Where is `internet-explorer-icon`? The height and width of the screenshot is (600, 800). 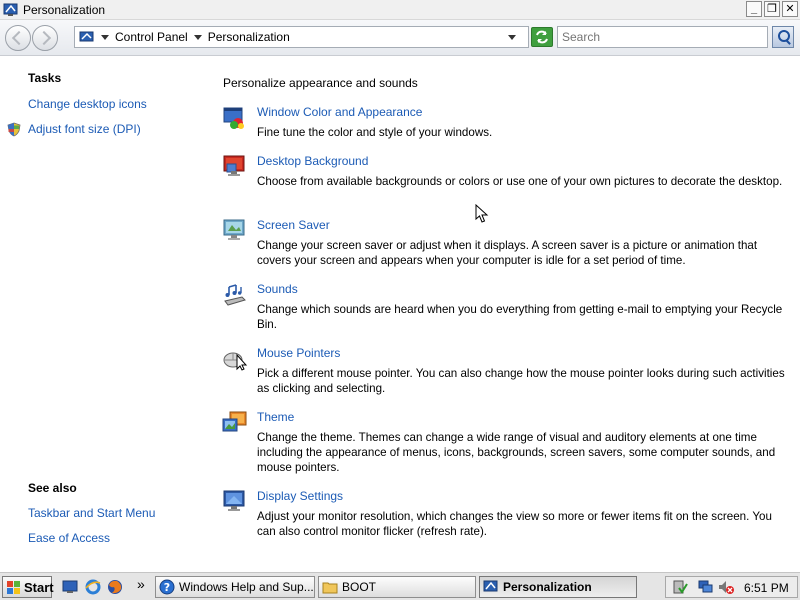
internet-explorer-icon is located at coordinates (93, 587).